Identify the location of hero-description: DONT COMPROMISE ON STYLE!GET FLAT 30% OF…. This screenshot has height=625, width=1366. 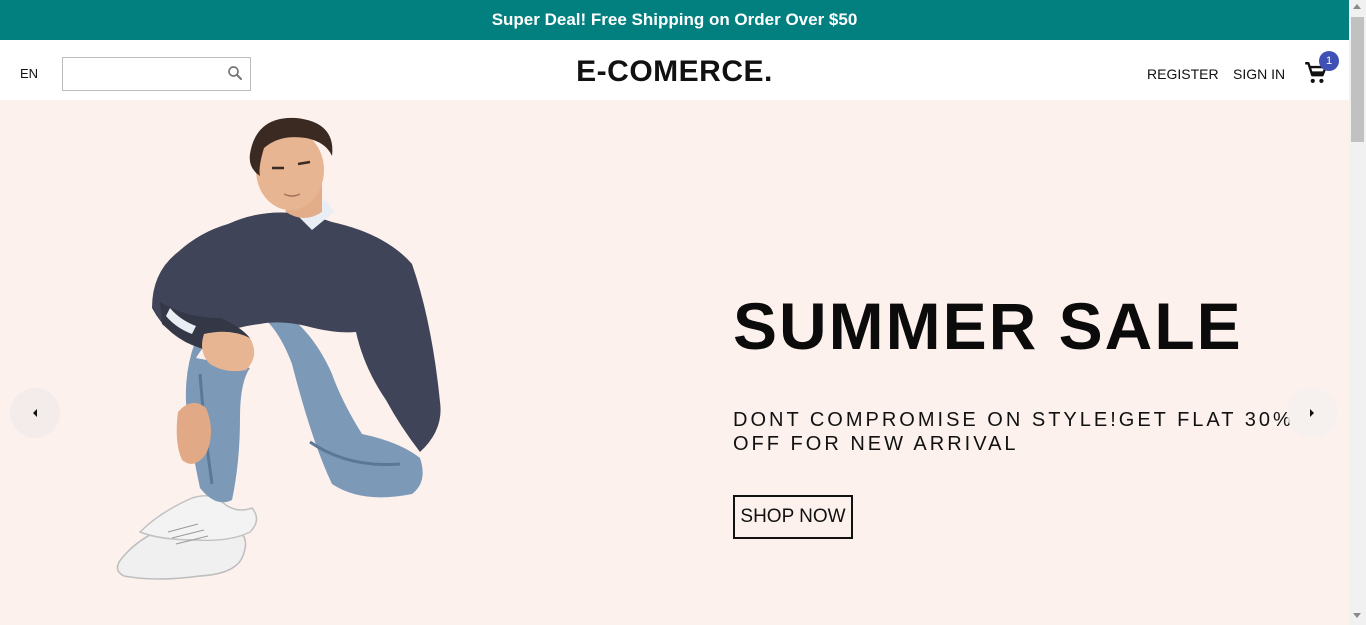
(1013, 432).